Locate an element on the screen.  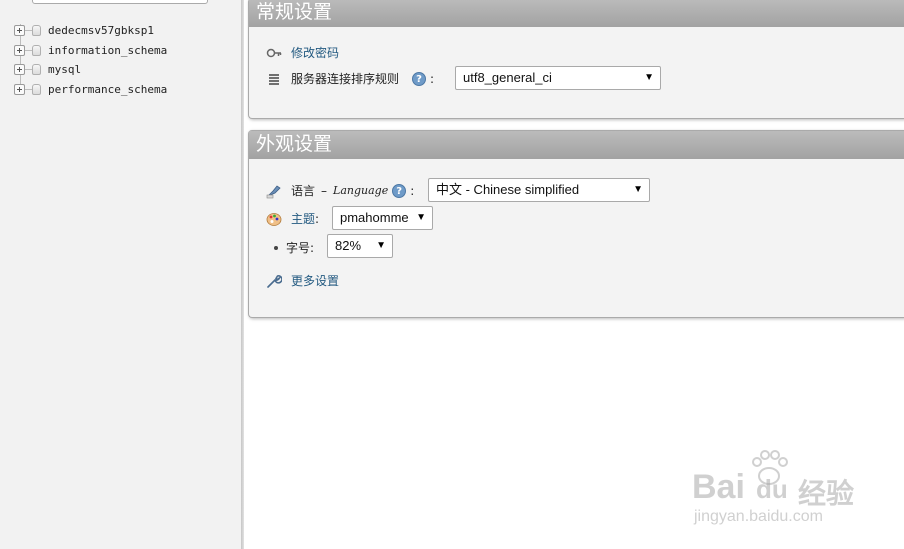
change-password-row: 修改密码 is located at coordinates (302, 52).